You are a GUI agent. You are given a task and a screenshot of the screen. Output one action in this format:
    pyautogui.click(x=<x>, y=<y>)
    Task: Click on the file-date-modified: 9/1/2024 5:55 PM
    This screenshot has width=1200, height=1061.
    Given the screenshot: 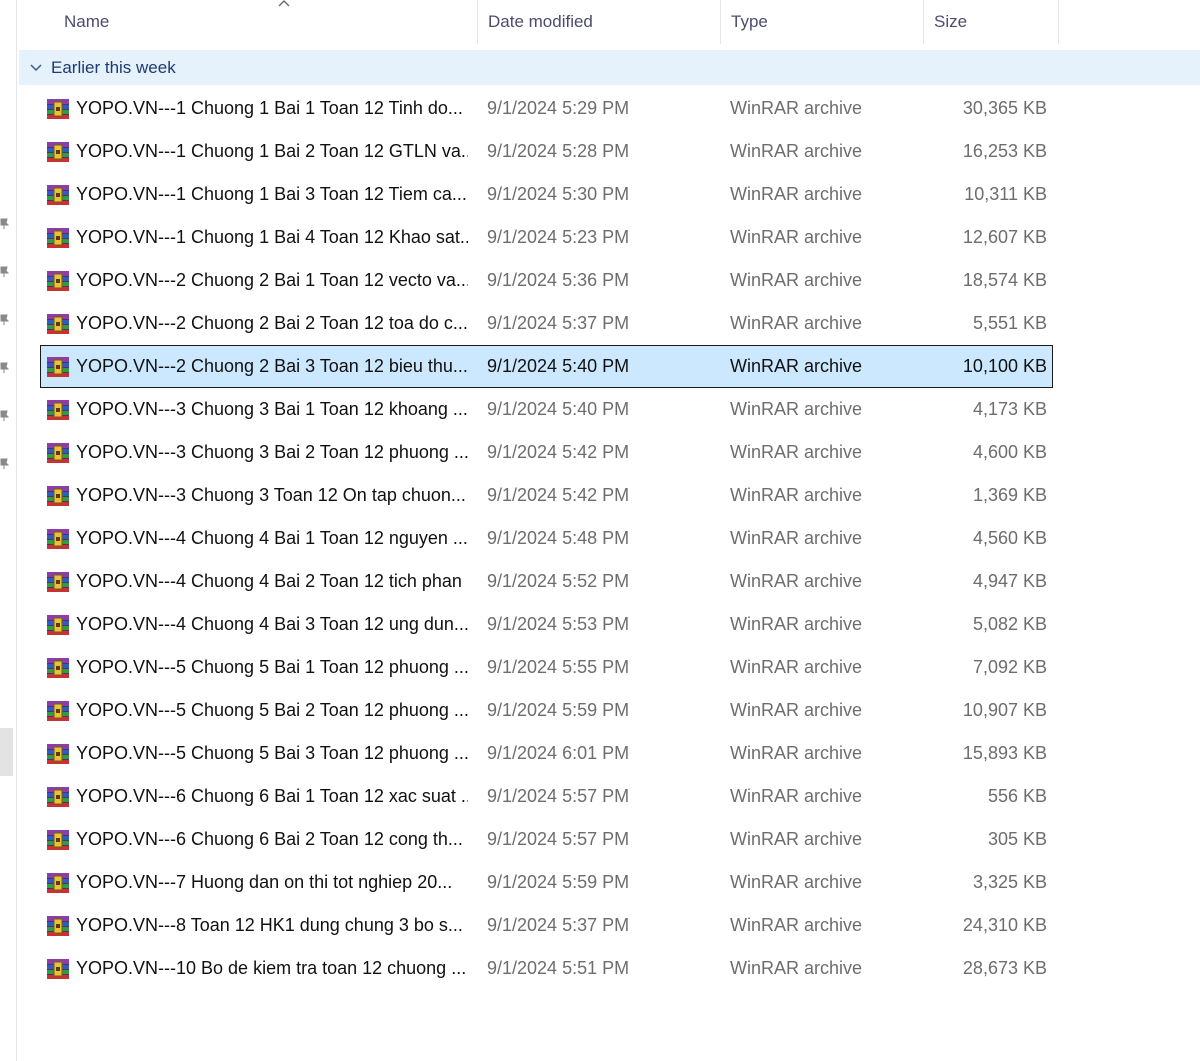 What is the action you would take?
    pyautogui.click(x=558, y=667)
    